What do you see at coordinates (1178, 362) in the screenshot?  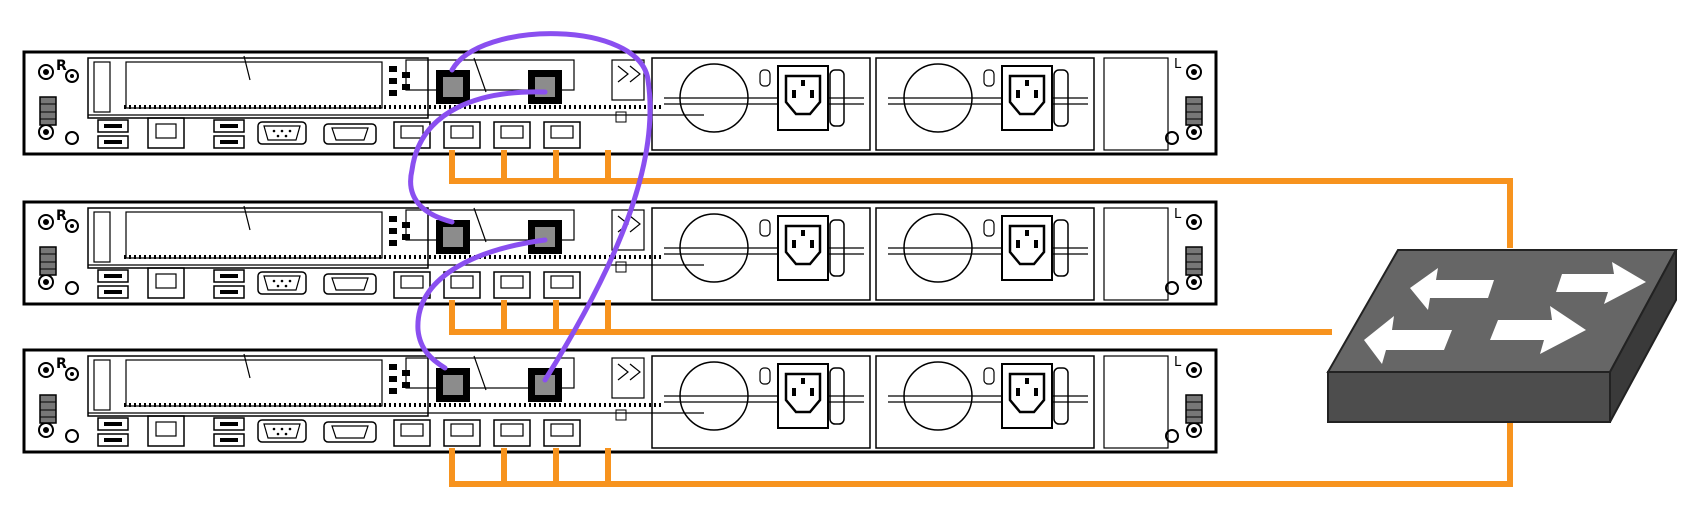 I see `server-3-right-label: L` at bounding box center [1178, 362].